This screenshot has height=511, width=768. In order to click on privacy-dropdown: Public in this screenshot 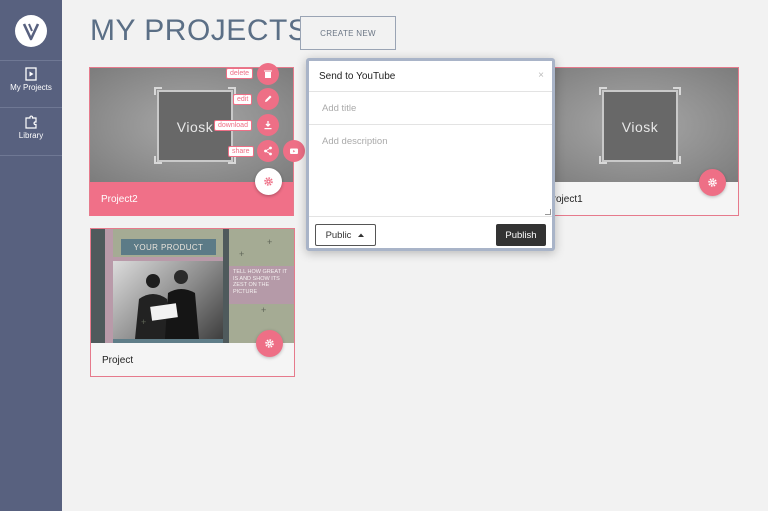, I will do `click(345, 235)`.